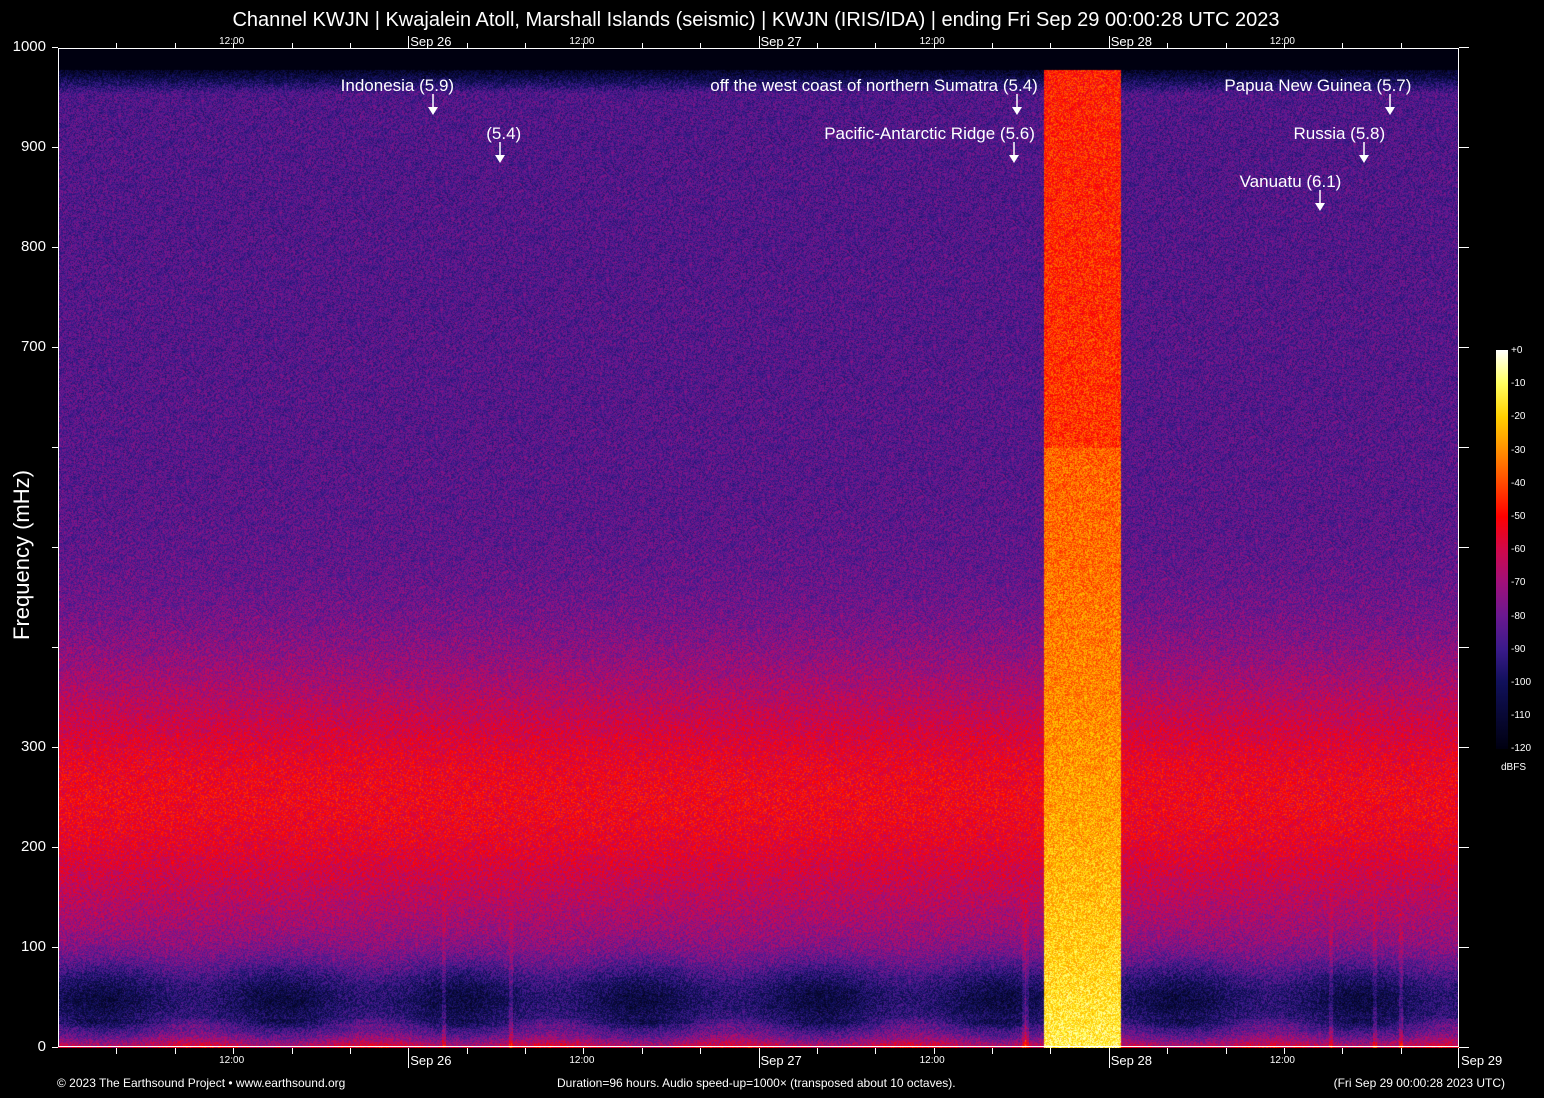  Describe the element at coordinates (1502, 549) in the screenshot. I see `colorbar` at that location.